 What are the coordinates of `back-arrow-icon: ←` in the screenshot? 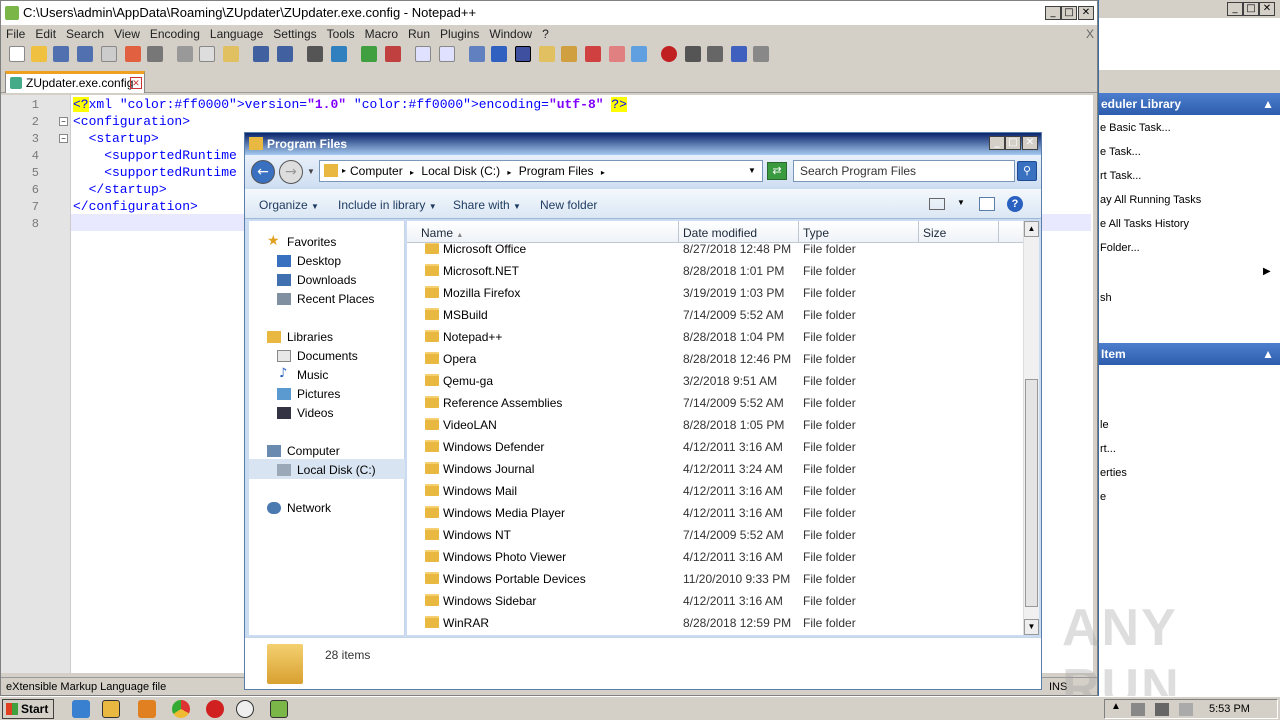 It's located at (263, 172).